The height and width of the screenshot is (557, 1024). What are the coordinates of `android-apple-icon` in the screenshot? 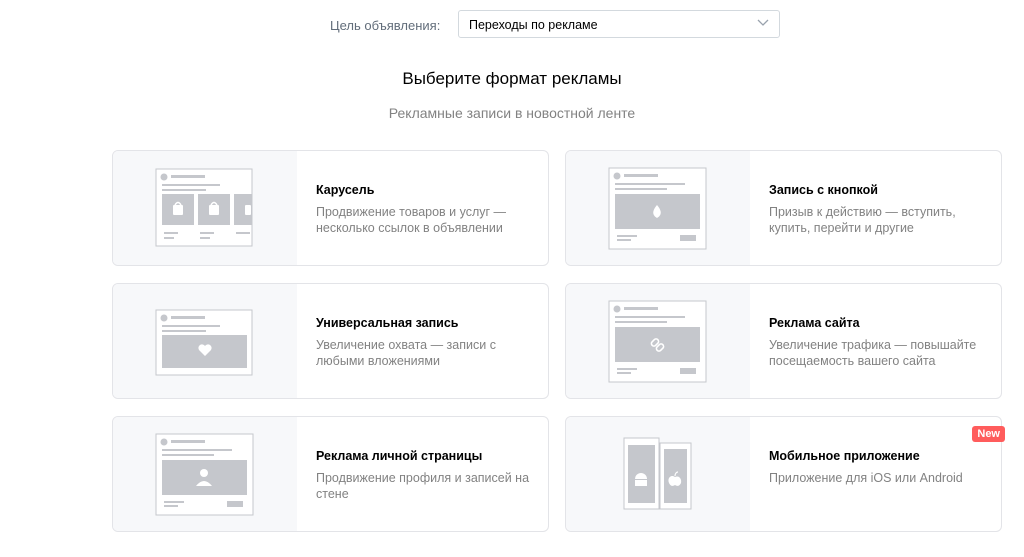 It's located at (657, 473).